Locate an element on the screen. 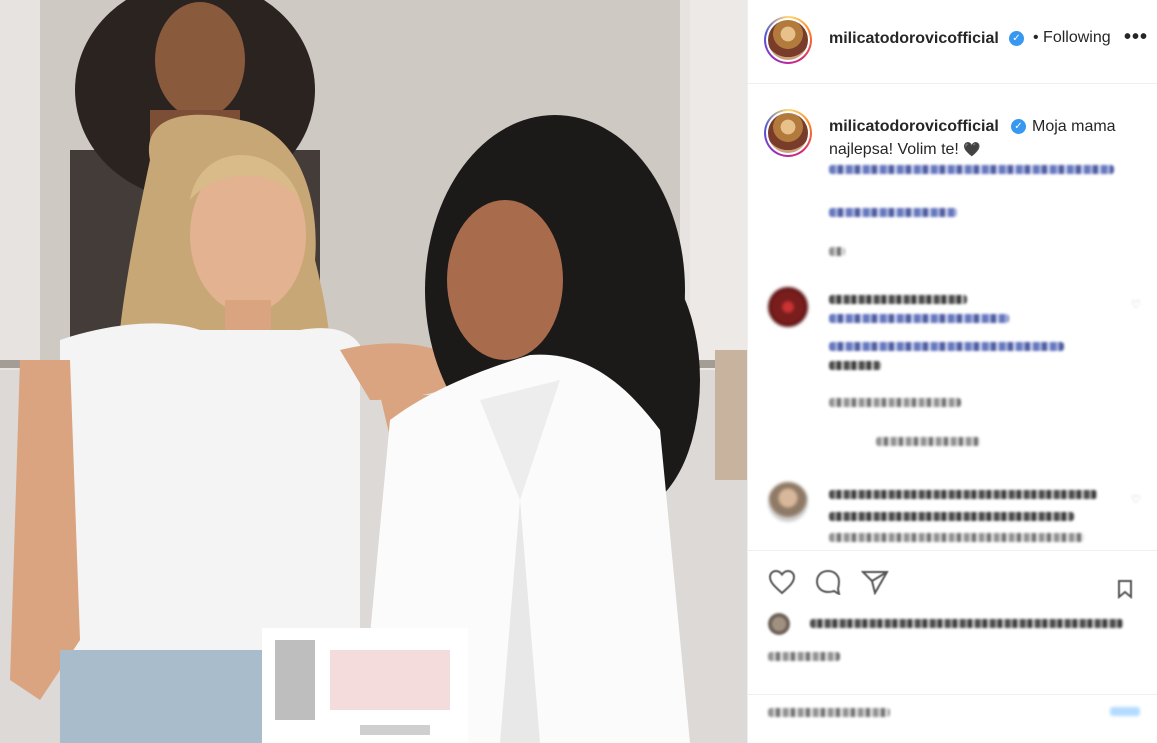 This screenshot has height=743, width=1157. liked-by-avatar is located at coordinates (779, 624).